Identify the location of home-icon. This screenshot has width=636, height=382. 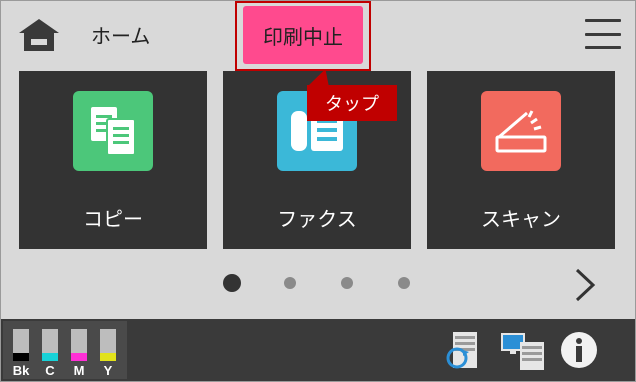
(39, 35).